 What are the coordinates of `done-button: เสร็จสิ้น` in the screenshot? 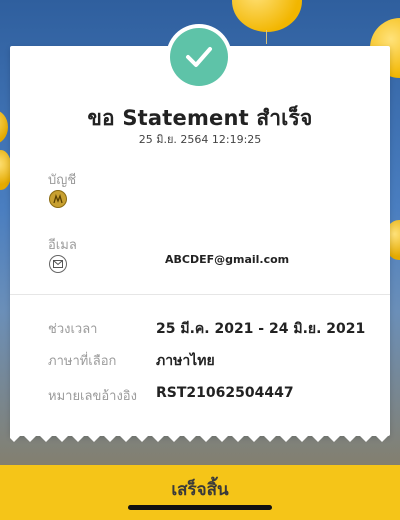 It's located at (200, 492).